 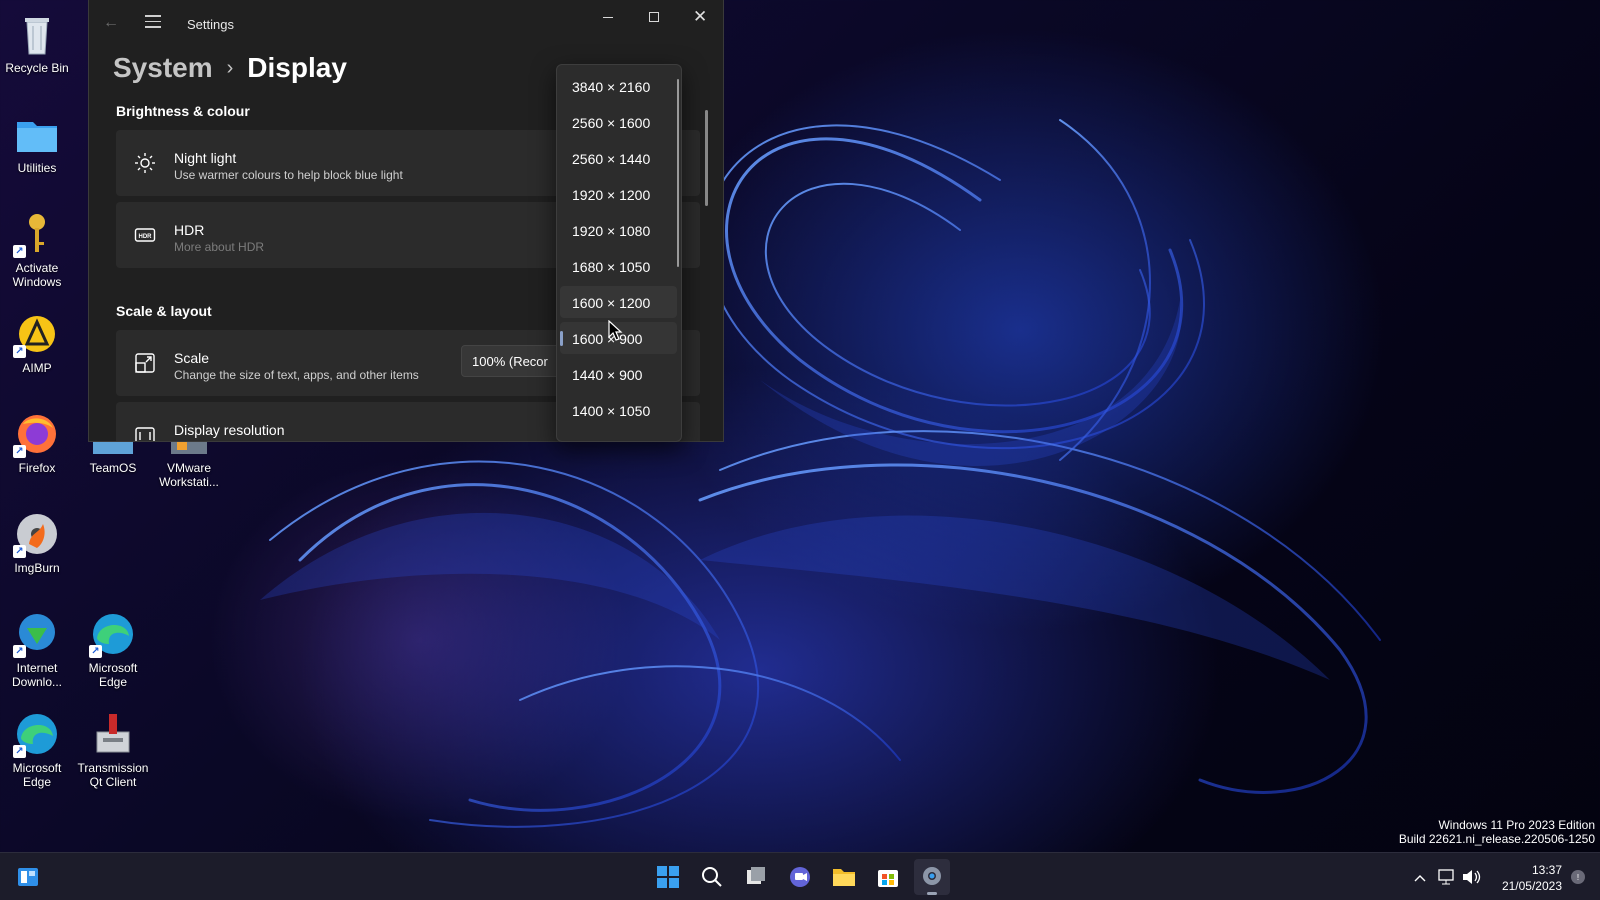 I want to click on volume-button, so click(x=1471, y=876).